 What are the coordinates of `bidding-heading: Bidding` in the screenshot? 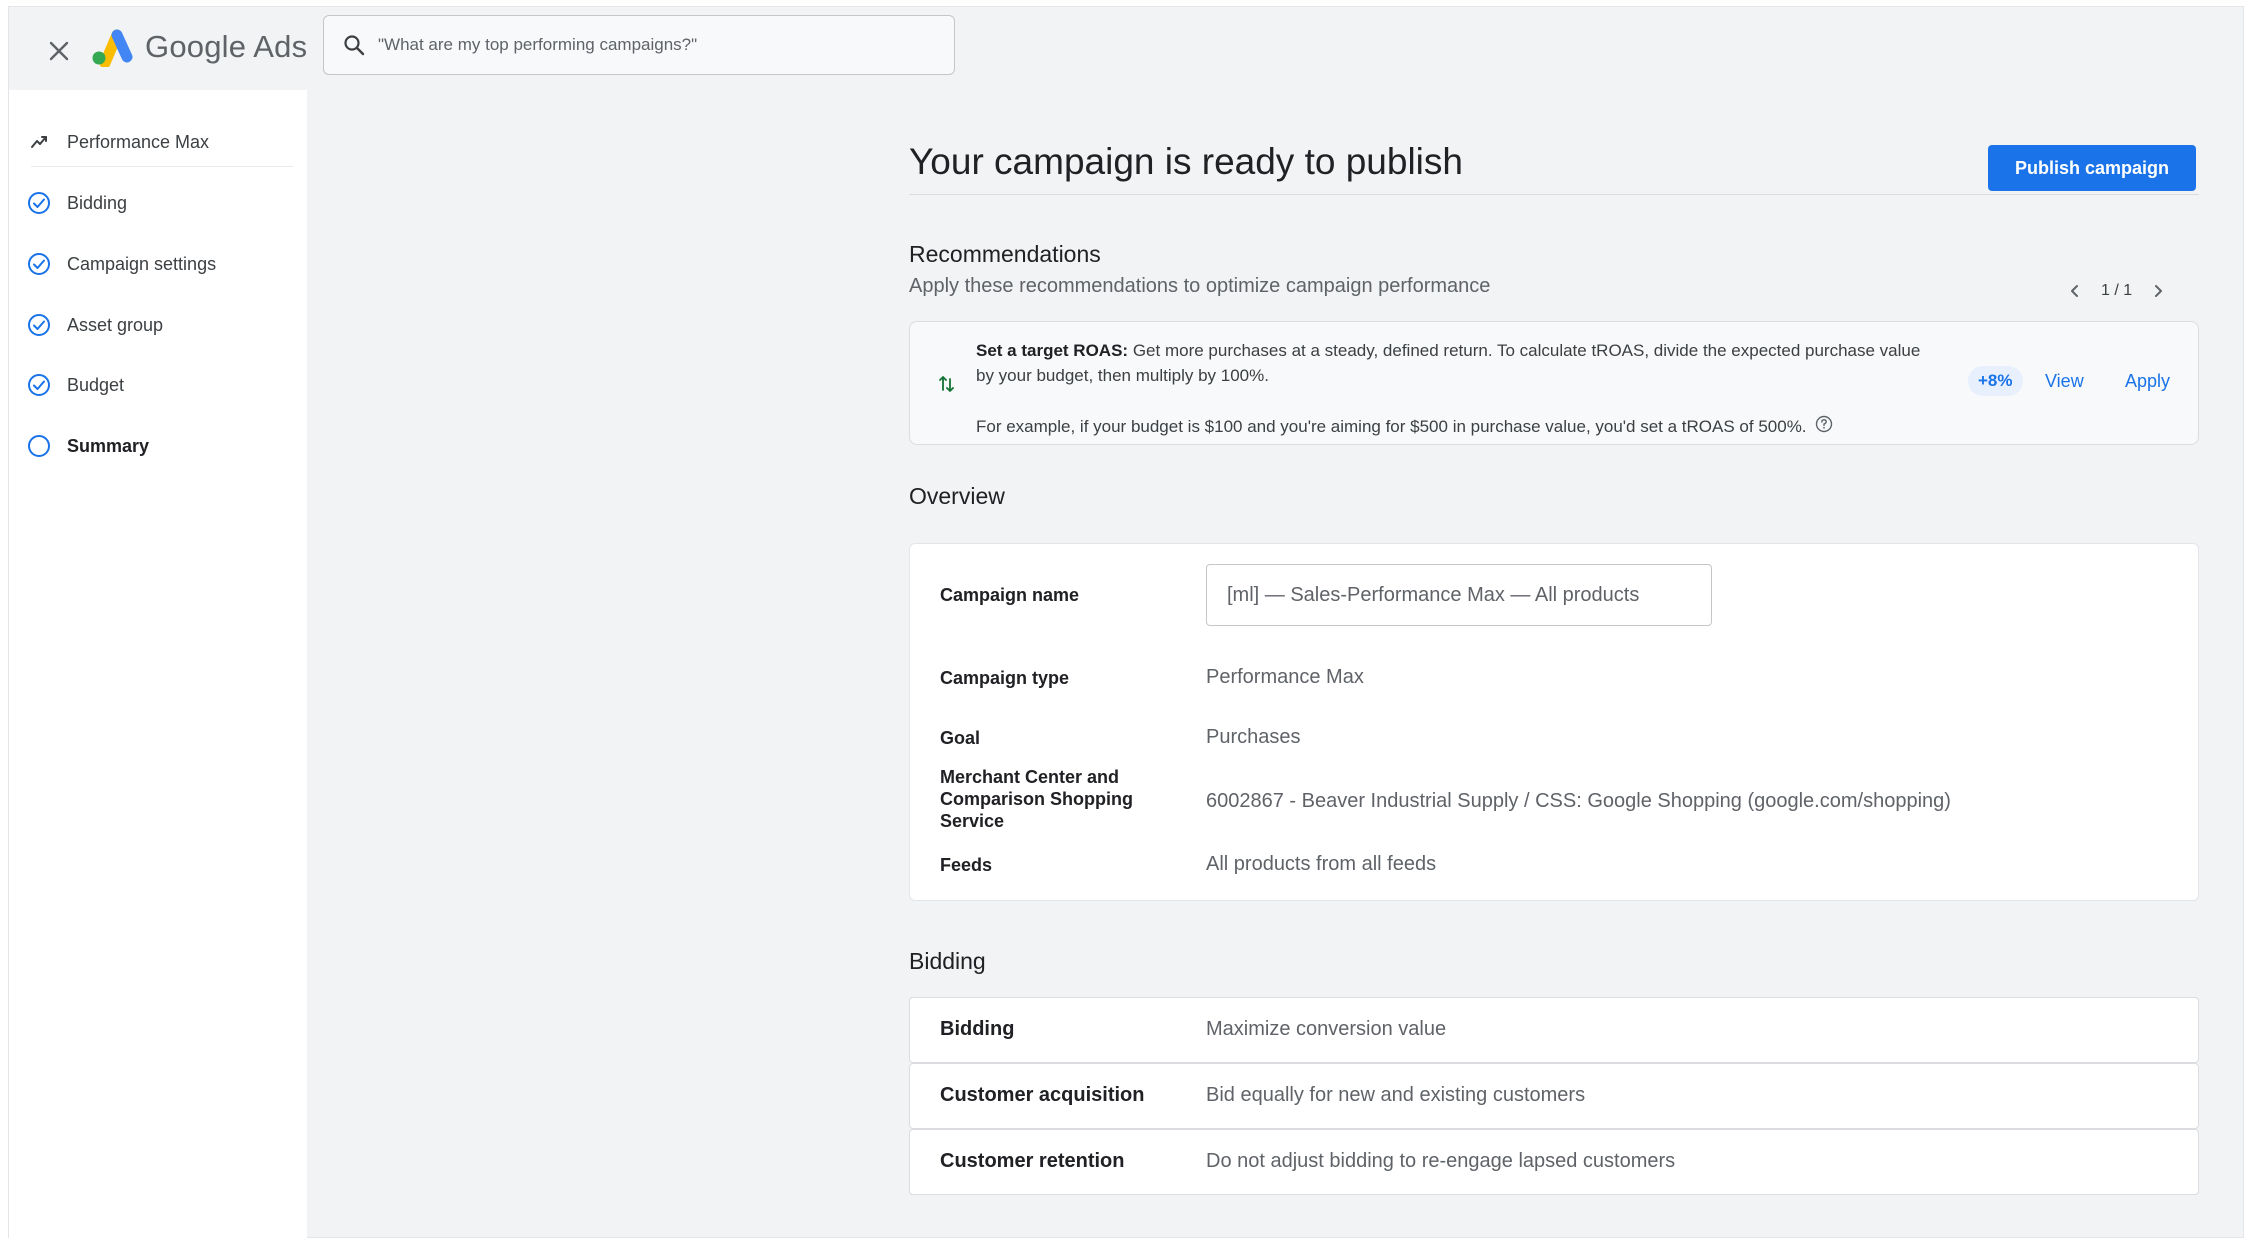 It's located at (947, 961).